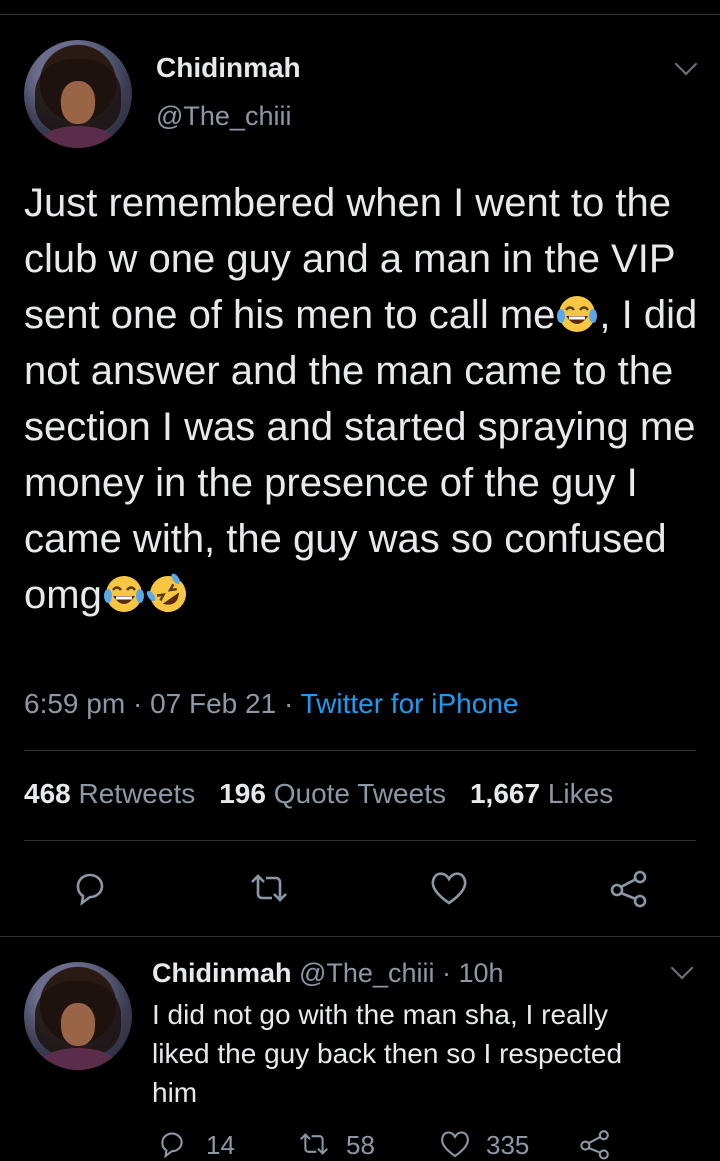 Image resolution: width=720 pixels, height=1161 pixels. I want to click on reply-header: Chidinmah @The_chiii · 10h, so click(328, 973).